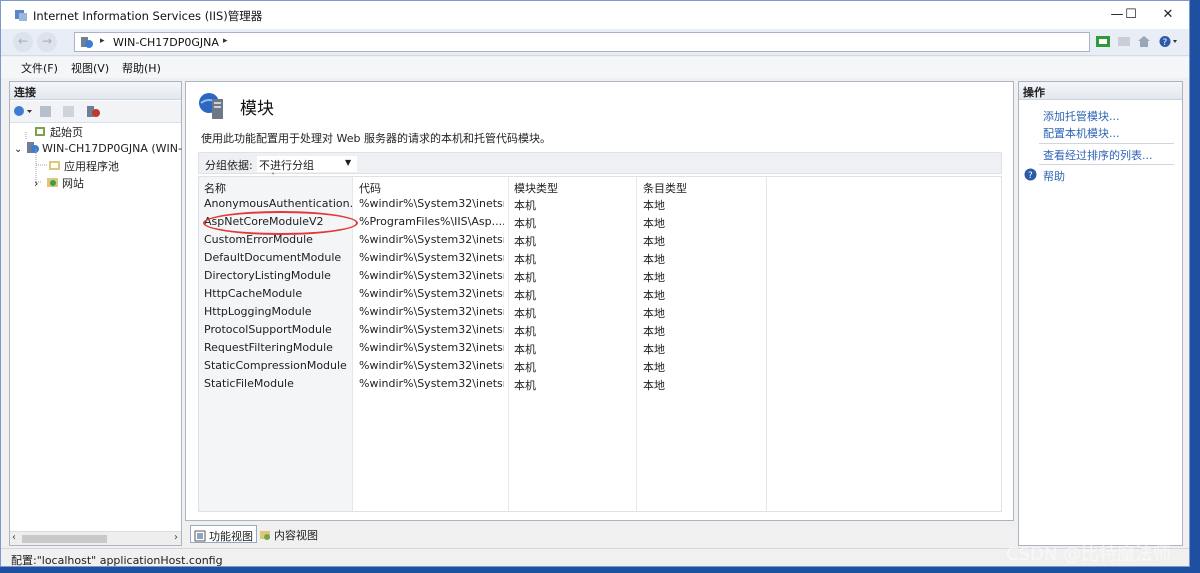  Describe the element at coordinates (64, 539) in the screenshot. I see `scroll-thumb` at that location.